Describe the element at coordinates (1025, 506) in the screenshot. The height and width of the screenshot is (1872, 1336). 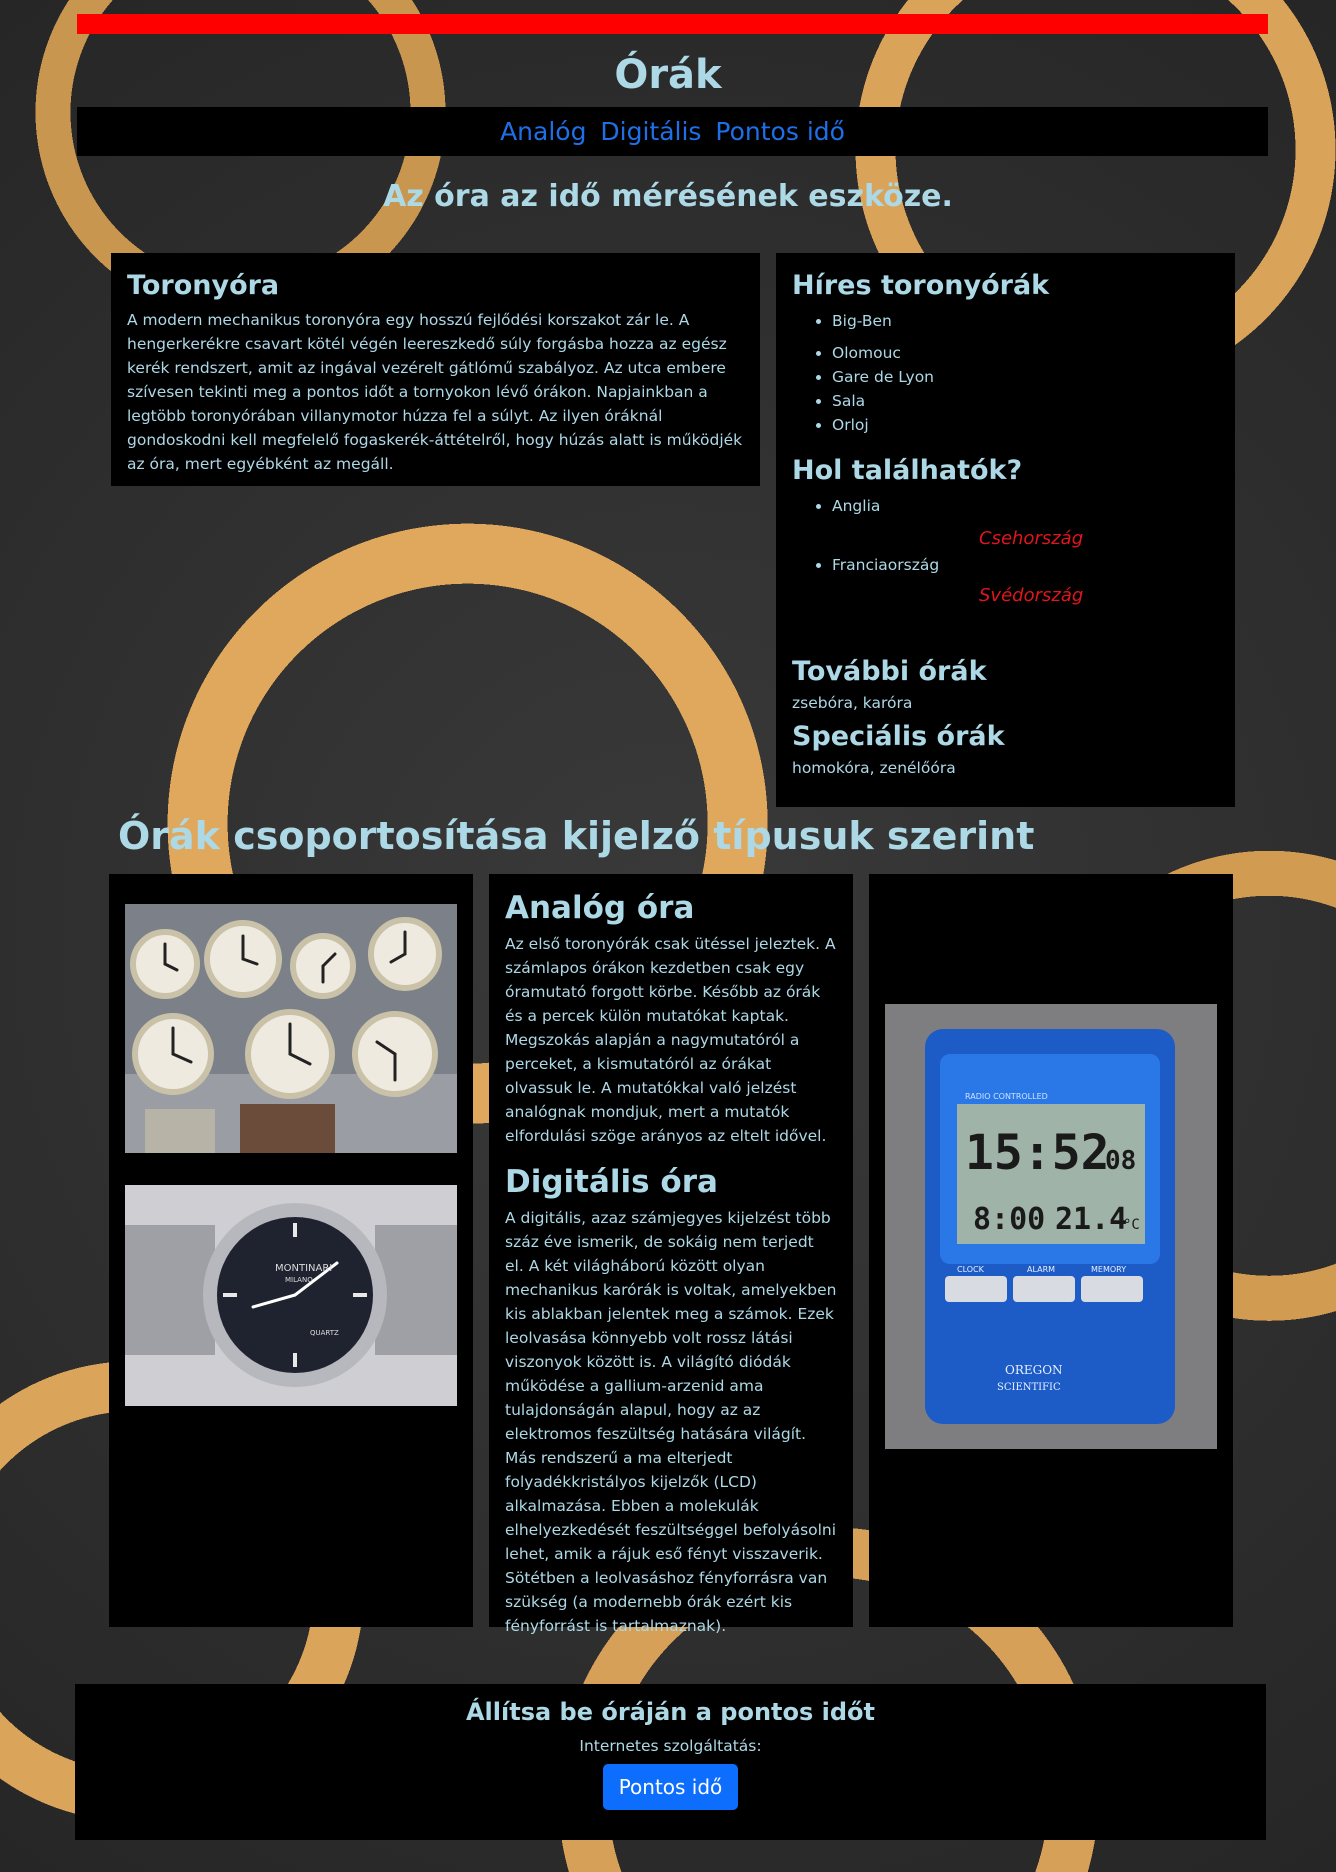
I see `list-item: Anglia` at that location.